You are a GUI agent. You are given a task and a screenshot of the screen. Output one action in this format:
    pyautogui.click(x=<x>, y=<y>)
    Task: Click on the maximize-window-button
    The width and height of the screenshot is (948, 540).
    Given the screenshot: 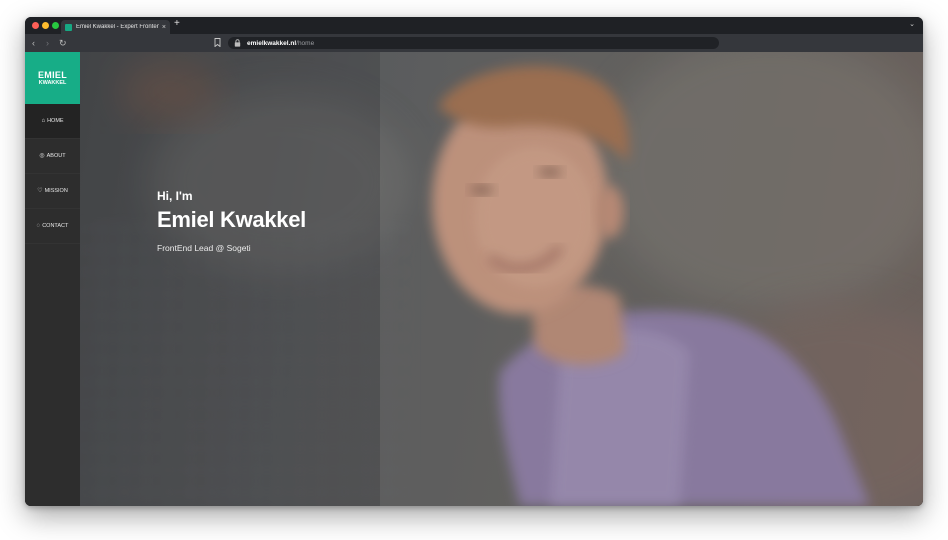 What is the action you would take?
    pyautogui.click(x=55, y=25)
    